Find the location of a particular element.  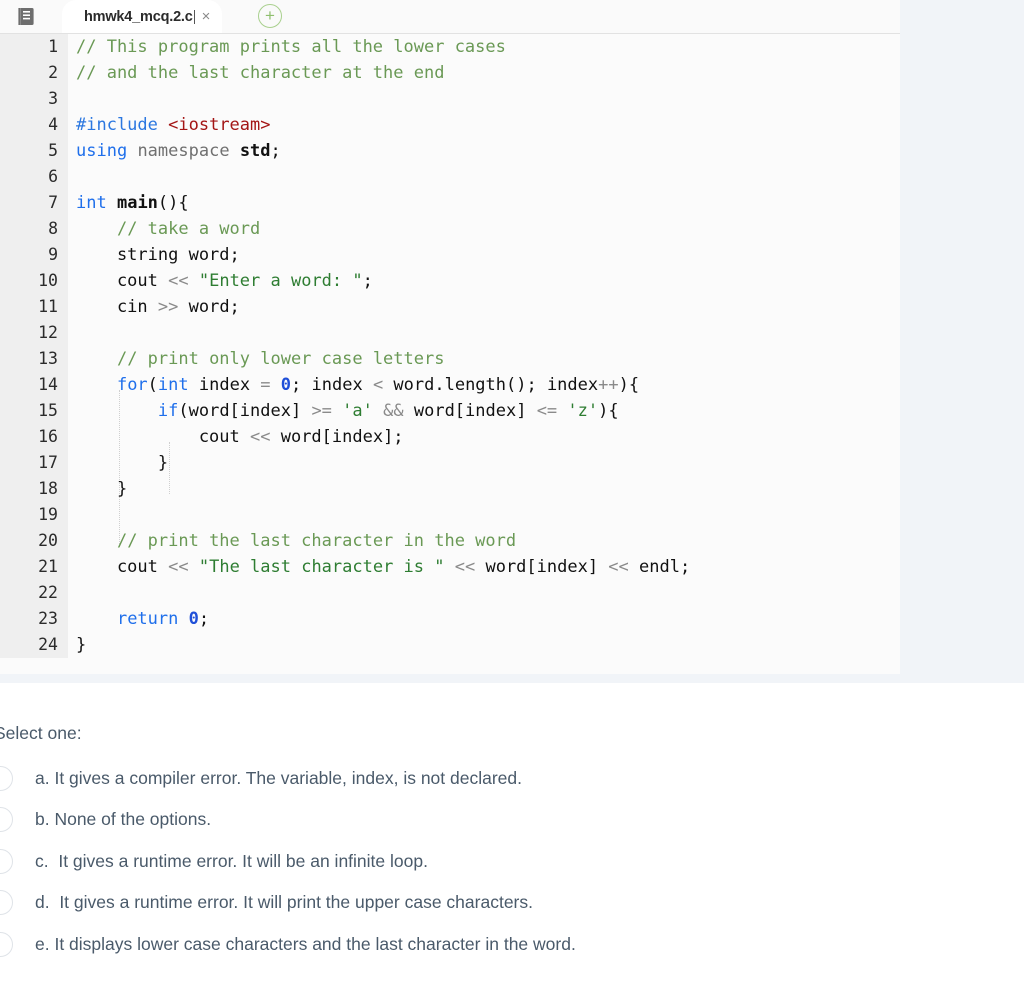

code-line: 6 is located at coordinates (450, 177).